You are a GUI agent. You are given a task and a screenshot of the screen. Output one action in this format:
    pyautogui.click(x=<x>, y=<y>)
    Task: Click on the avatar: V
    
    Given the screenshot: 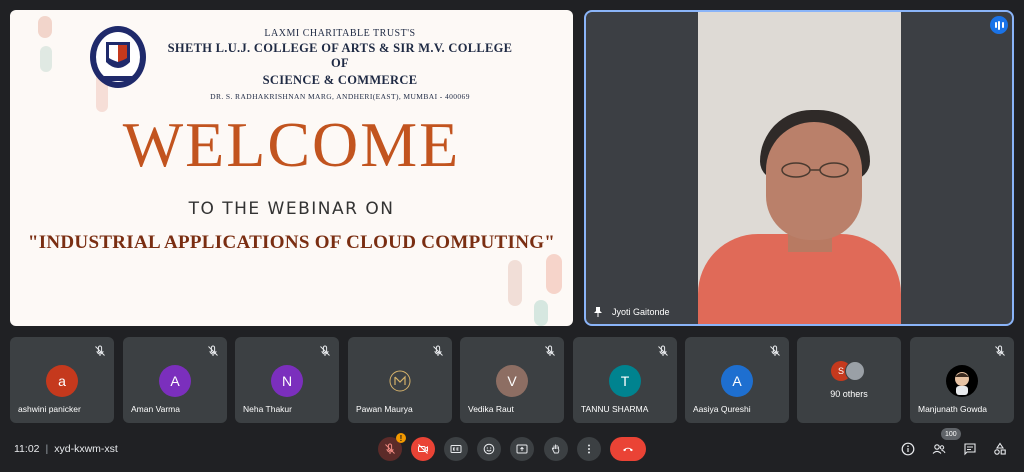 What is the action you would take?
    pyautogui.click(x=512, y=381)
    